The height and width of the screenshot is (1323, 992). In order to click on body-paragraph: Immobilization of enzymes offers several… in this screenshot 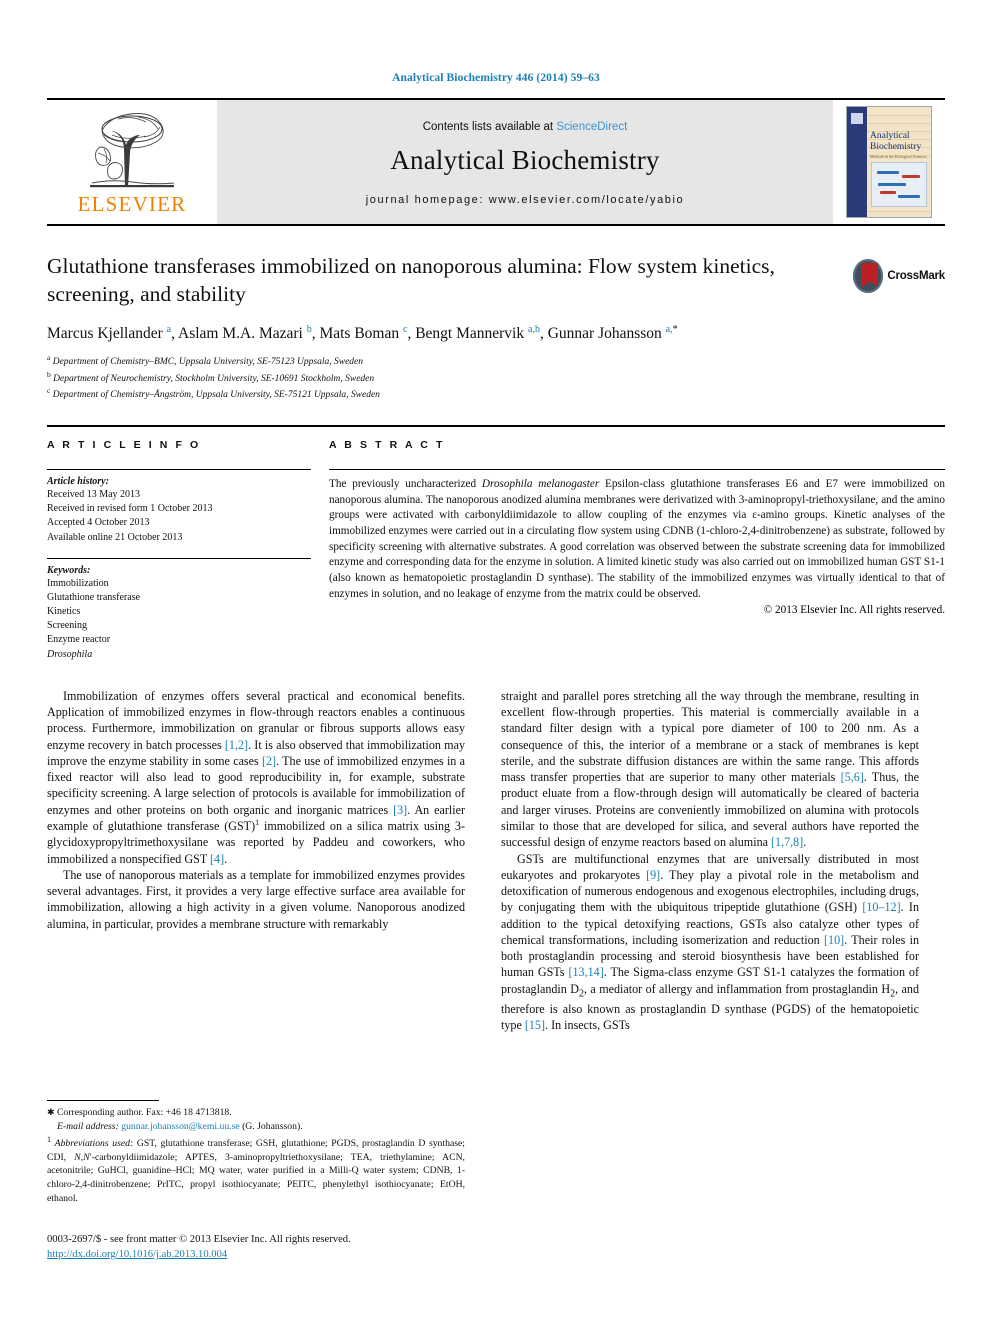, I will do `click(256, 777)`.